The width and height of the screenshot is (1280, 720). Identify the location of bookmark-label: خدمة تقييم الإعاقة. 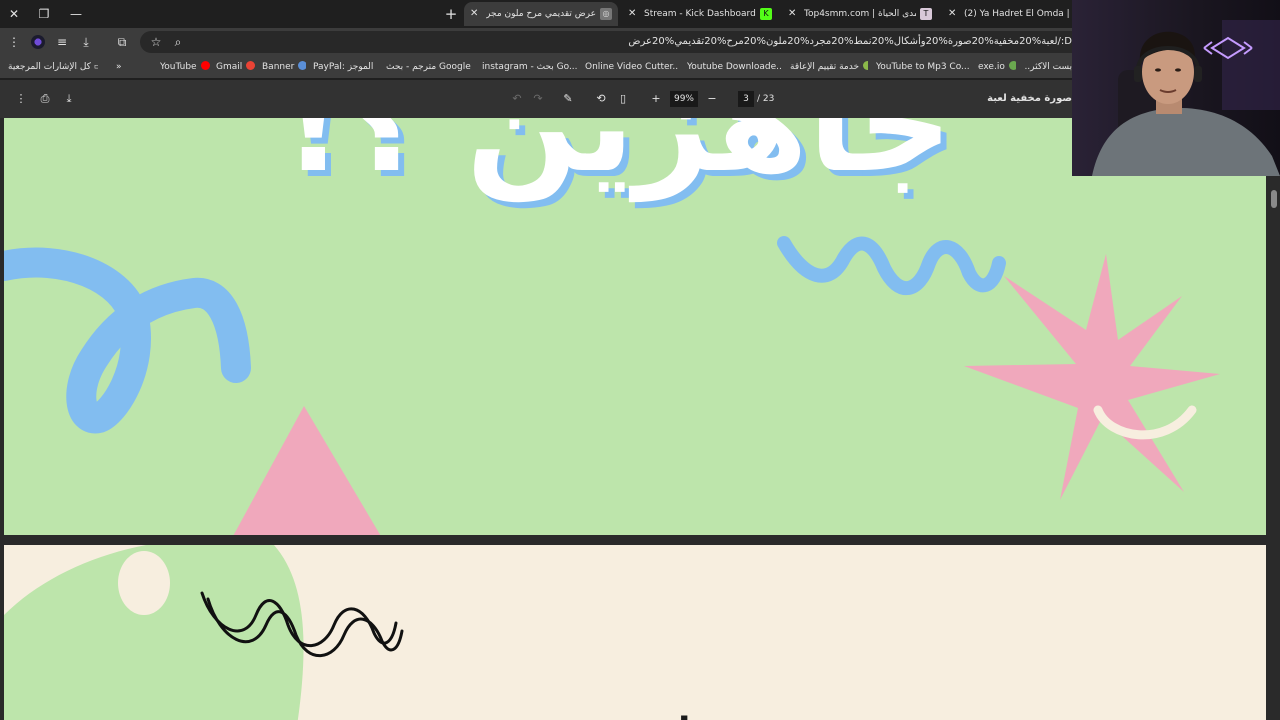
(825, 67).